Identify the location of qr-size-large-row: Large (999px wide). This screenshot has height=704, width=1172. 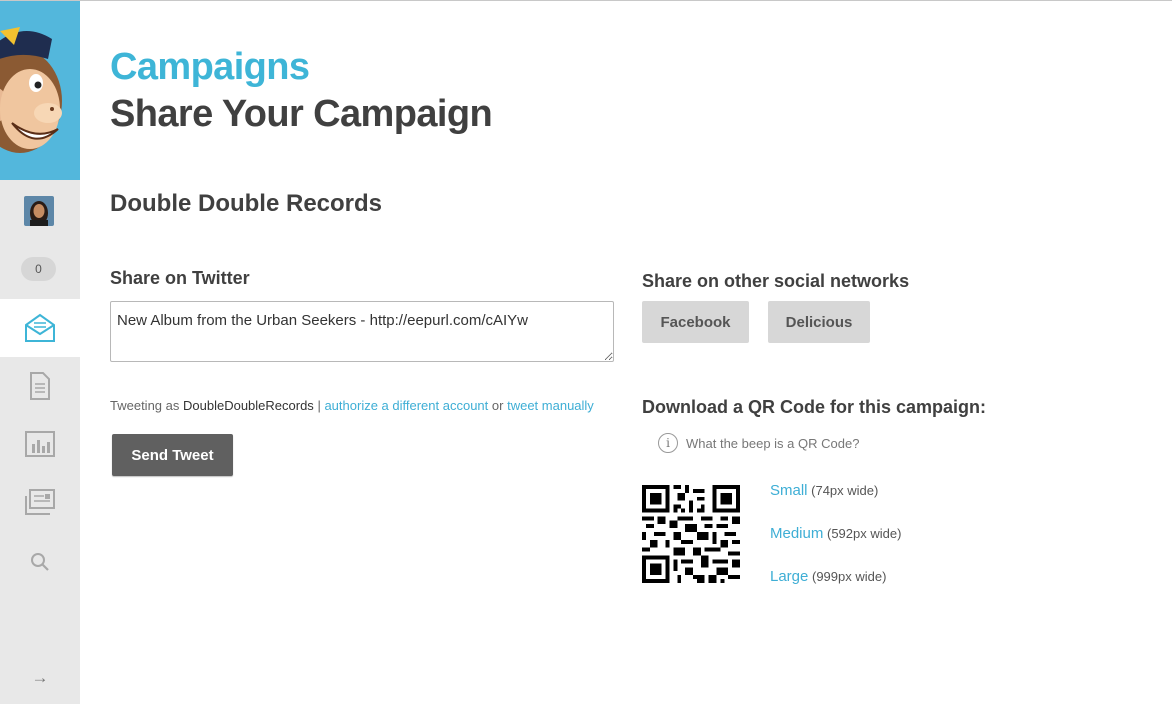
(828, 576).